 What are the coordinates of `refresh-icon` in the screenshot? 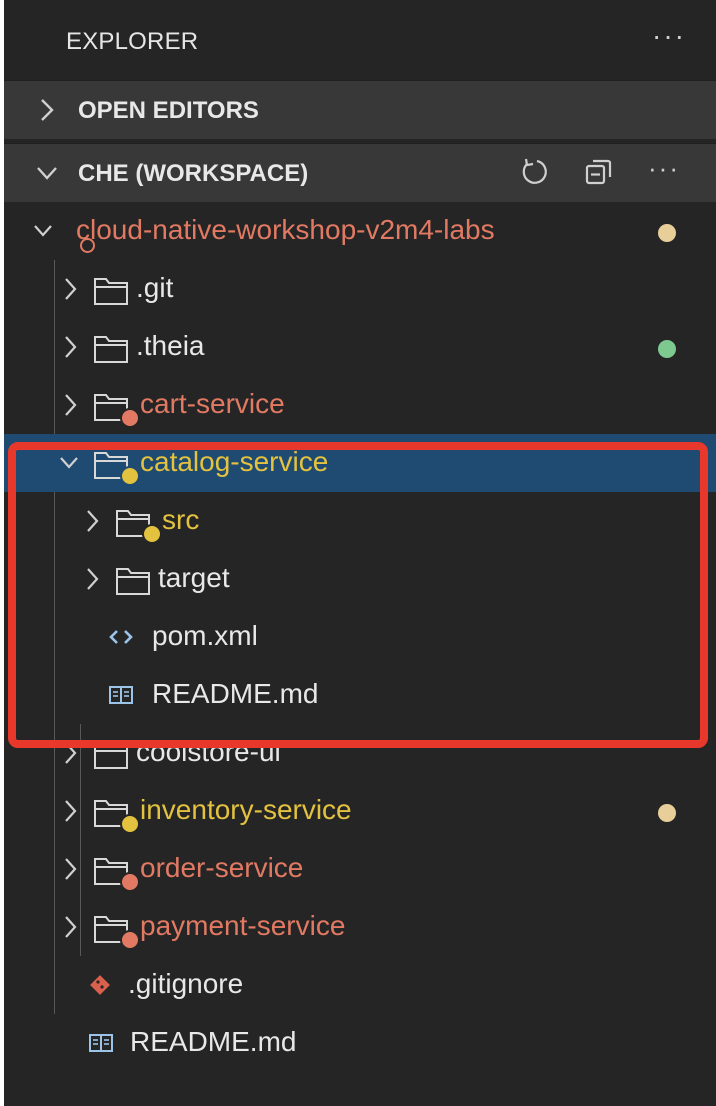 It's located at (534, 172).